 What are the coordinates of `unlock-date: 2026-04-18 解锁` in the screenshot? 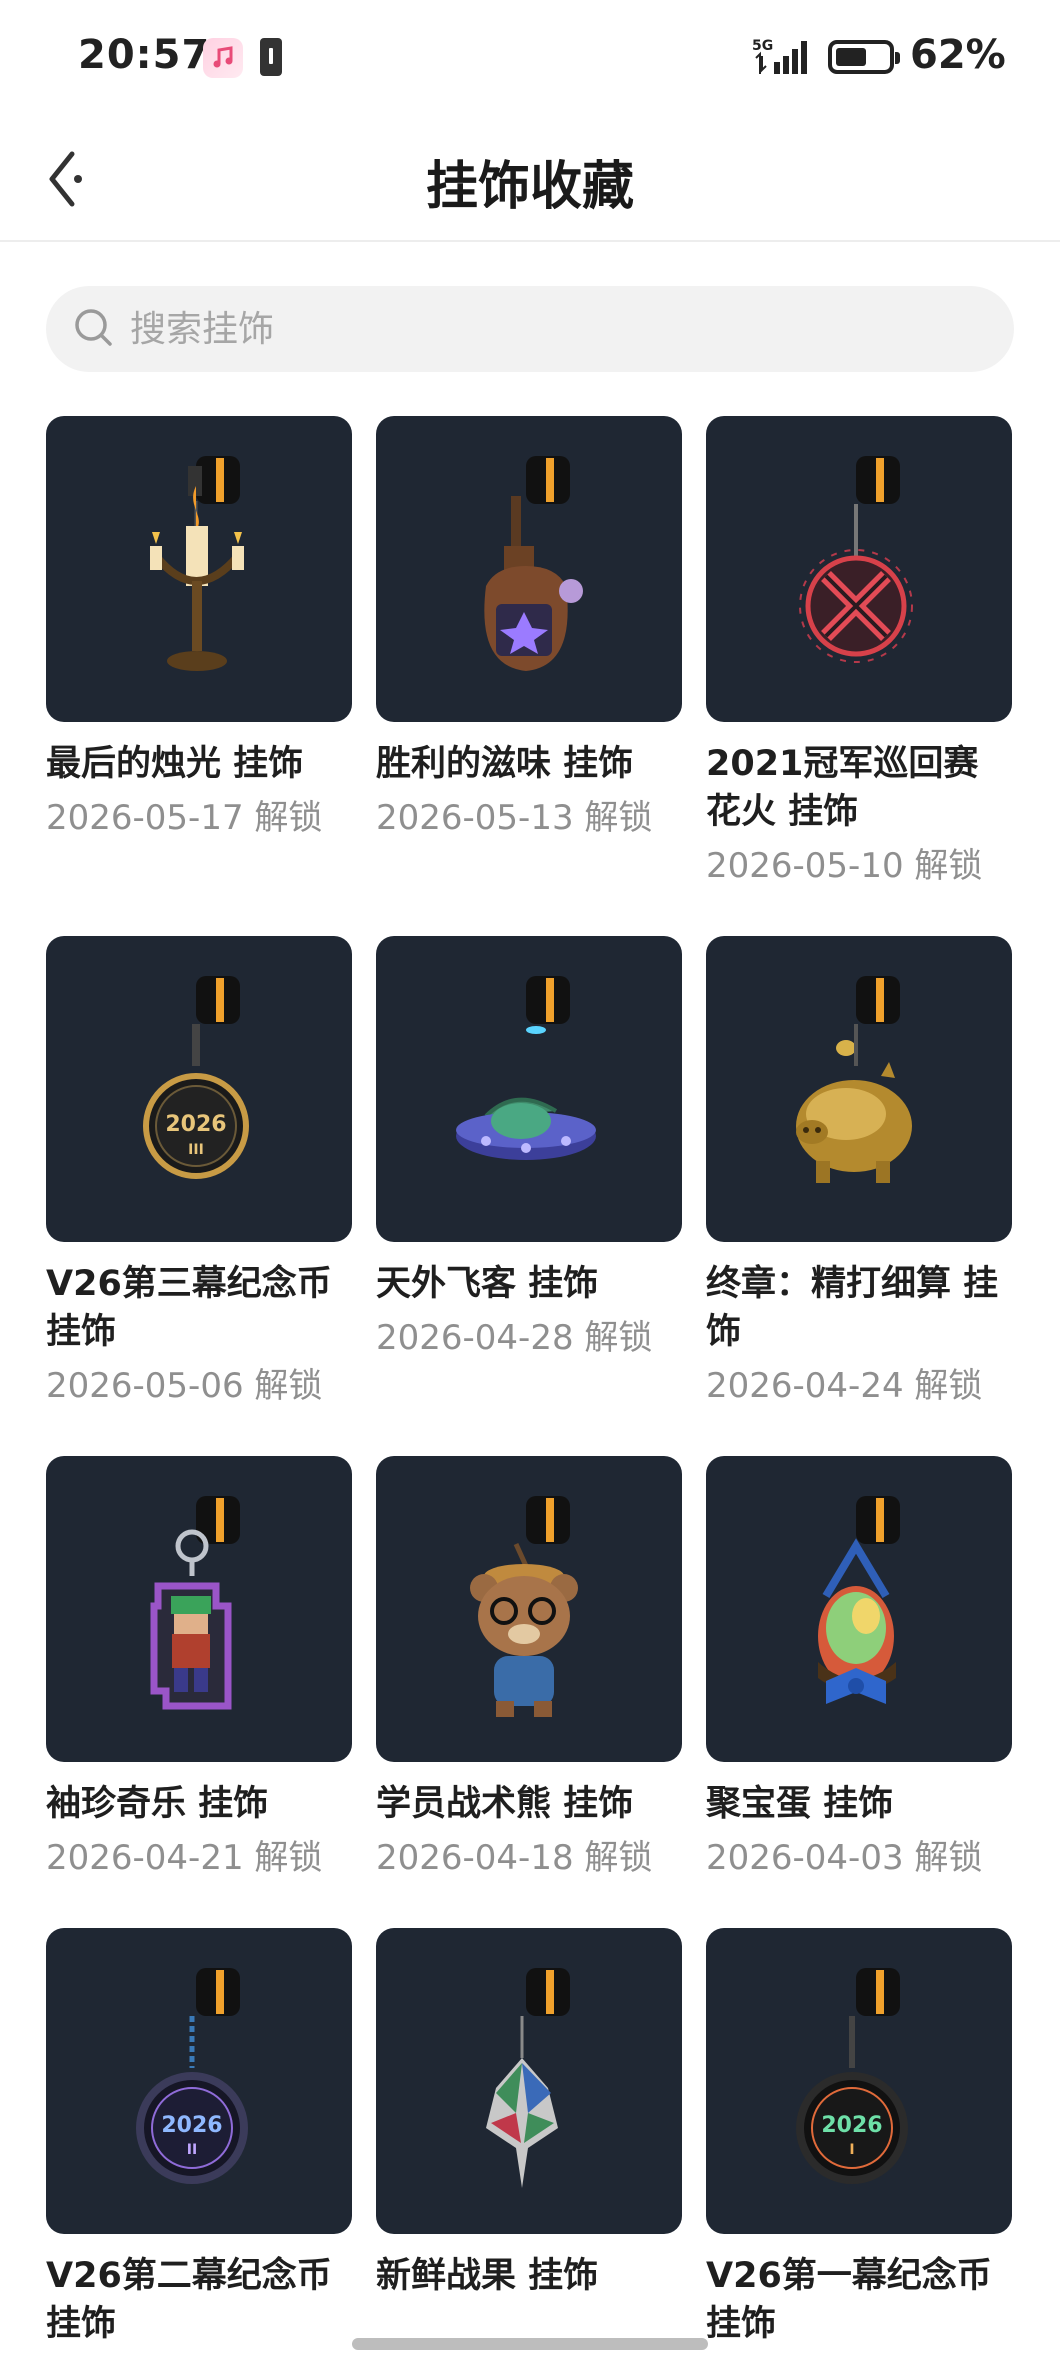 It's located at (514, 1858).